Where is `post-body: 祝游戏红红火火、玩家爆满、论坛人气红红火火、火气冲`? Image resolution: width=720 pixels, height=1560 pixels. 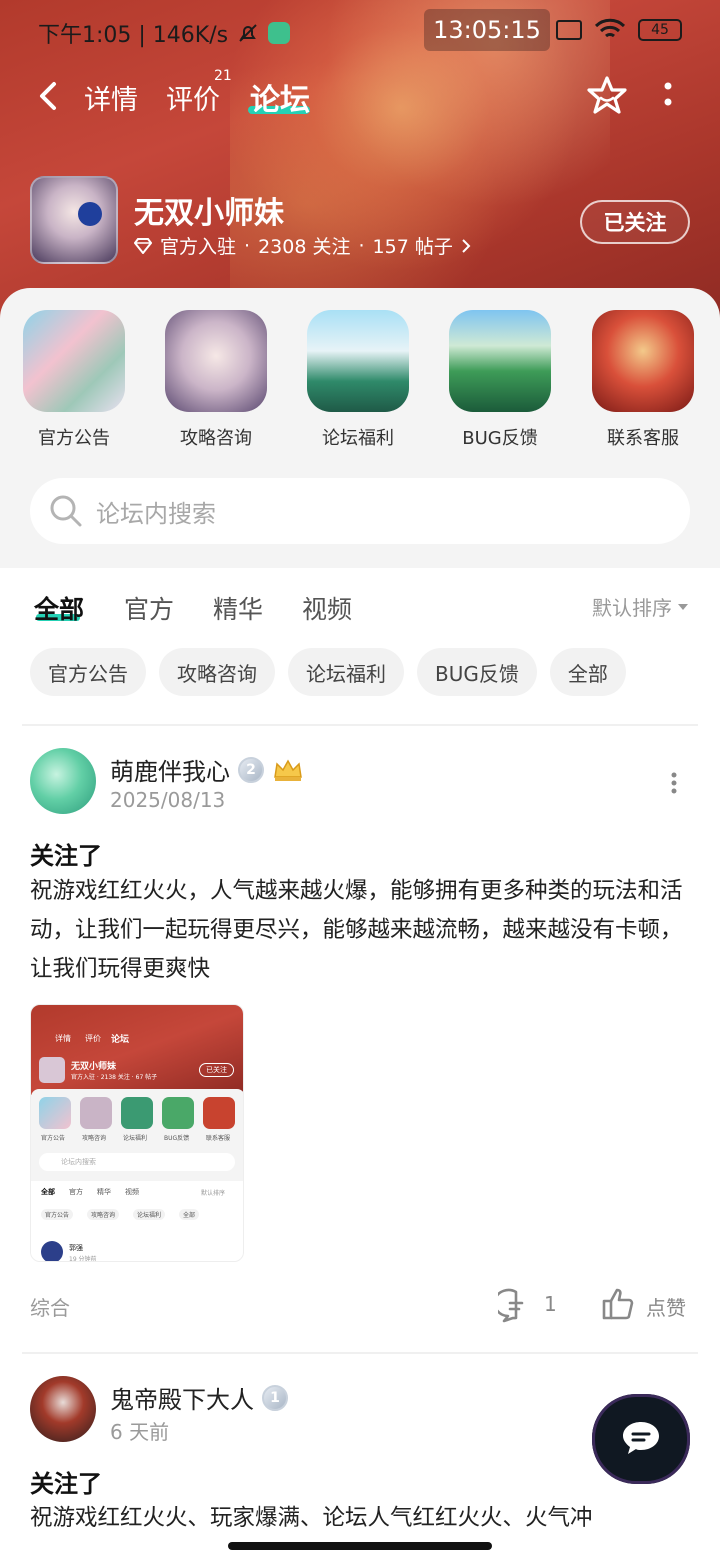 post-body: 祝游戏红红火火、玩家爆满、论坛人气红红火火、火气冲 is located at coordinates (311, 1518).